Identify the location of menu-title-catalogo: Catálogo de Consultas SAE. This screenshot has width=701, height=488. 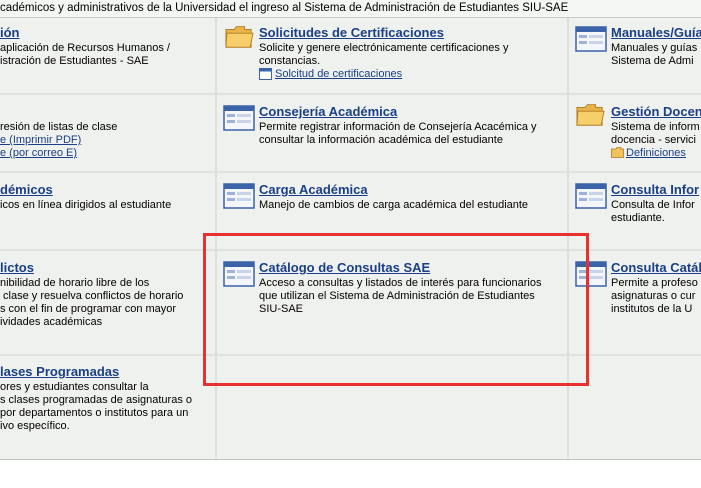
(344, 267).